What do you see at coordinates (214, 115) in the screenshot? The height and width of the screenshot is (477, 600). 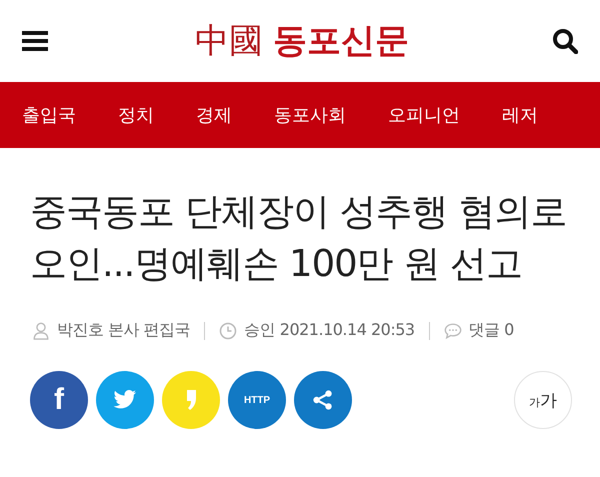 I see `nav-link: 경제` at bounding box center [214, 115].